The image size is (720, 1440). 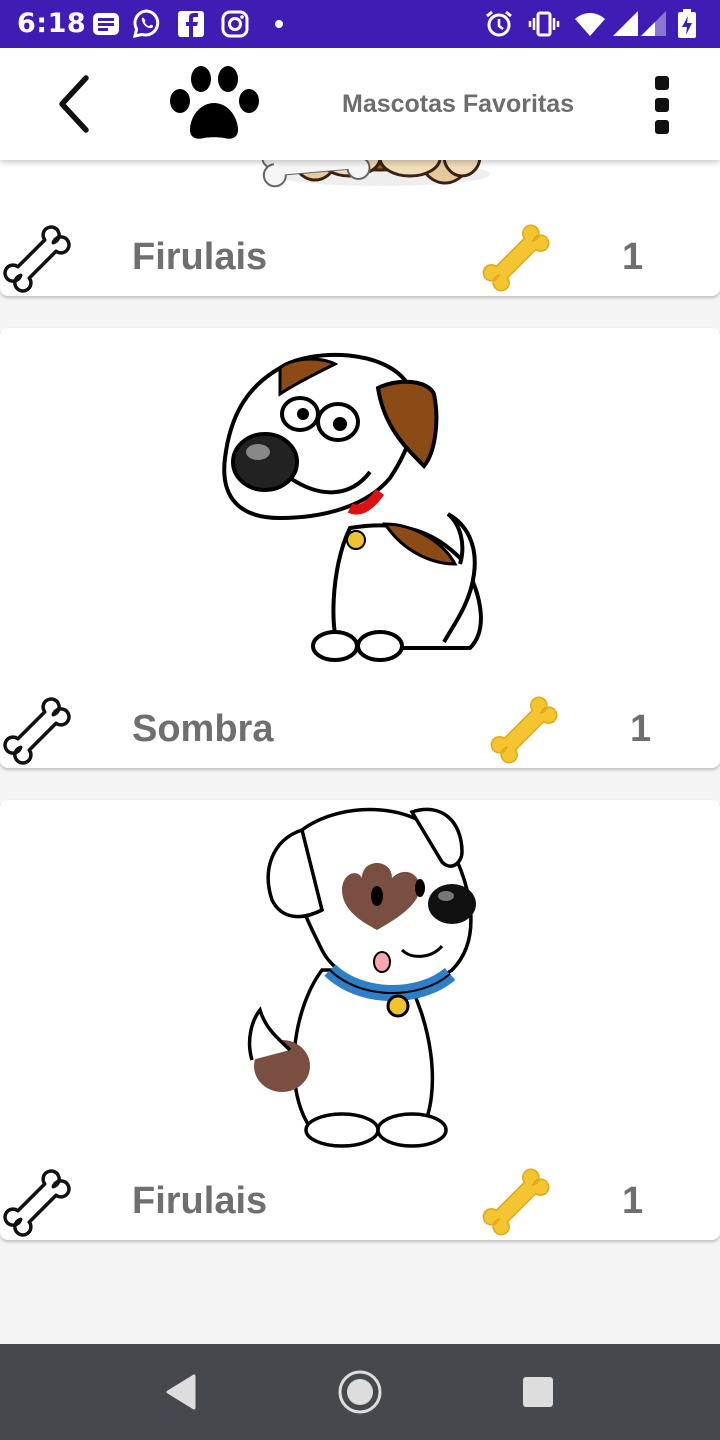 I want to click on battery-charging-icon, so click(x=687, y=24).